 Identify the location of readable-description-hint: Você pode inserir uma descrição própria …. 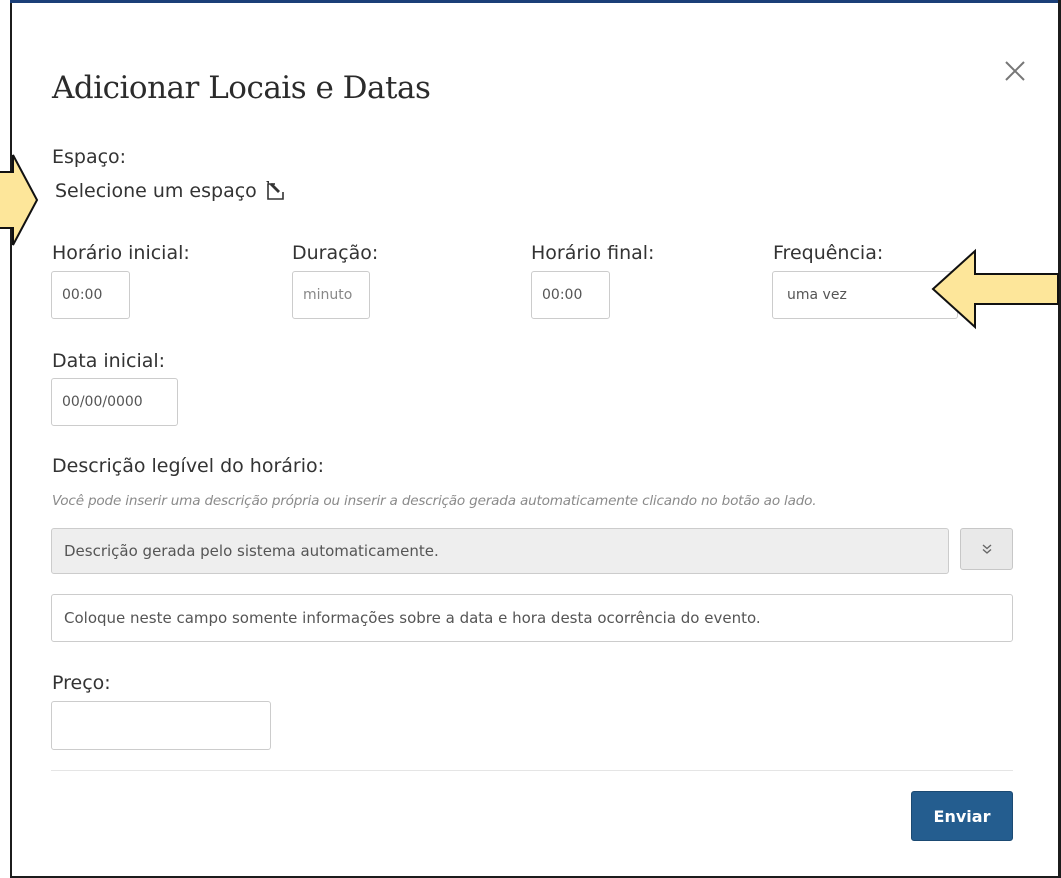
(434, 501).